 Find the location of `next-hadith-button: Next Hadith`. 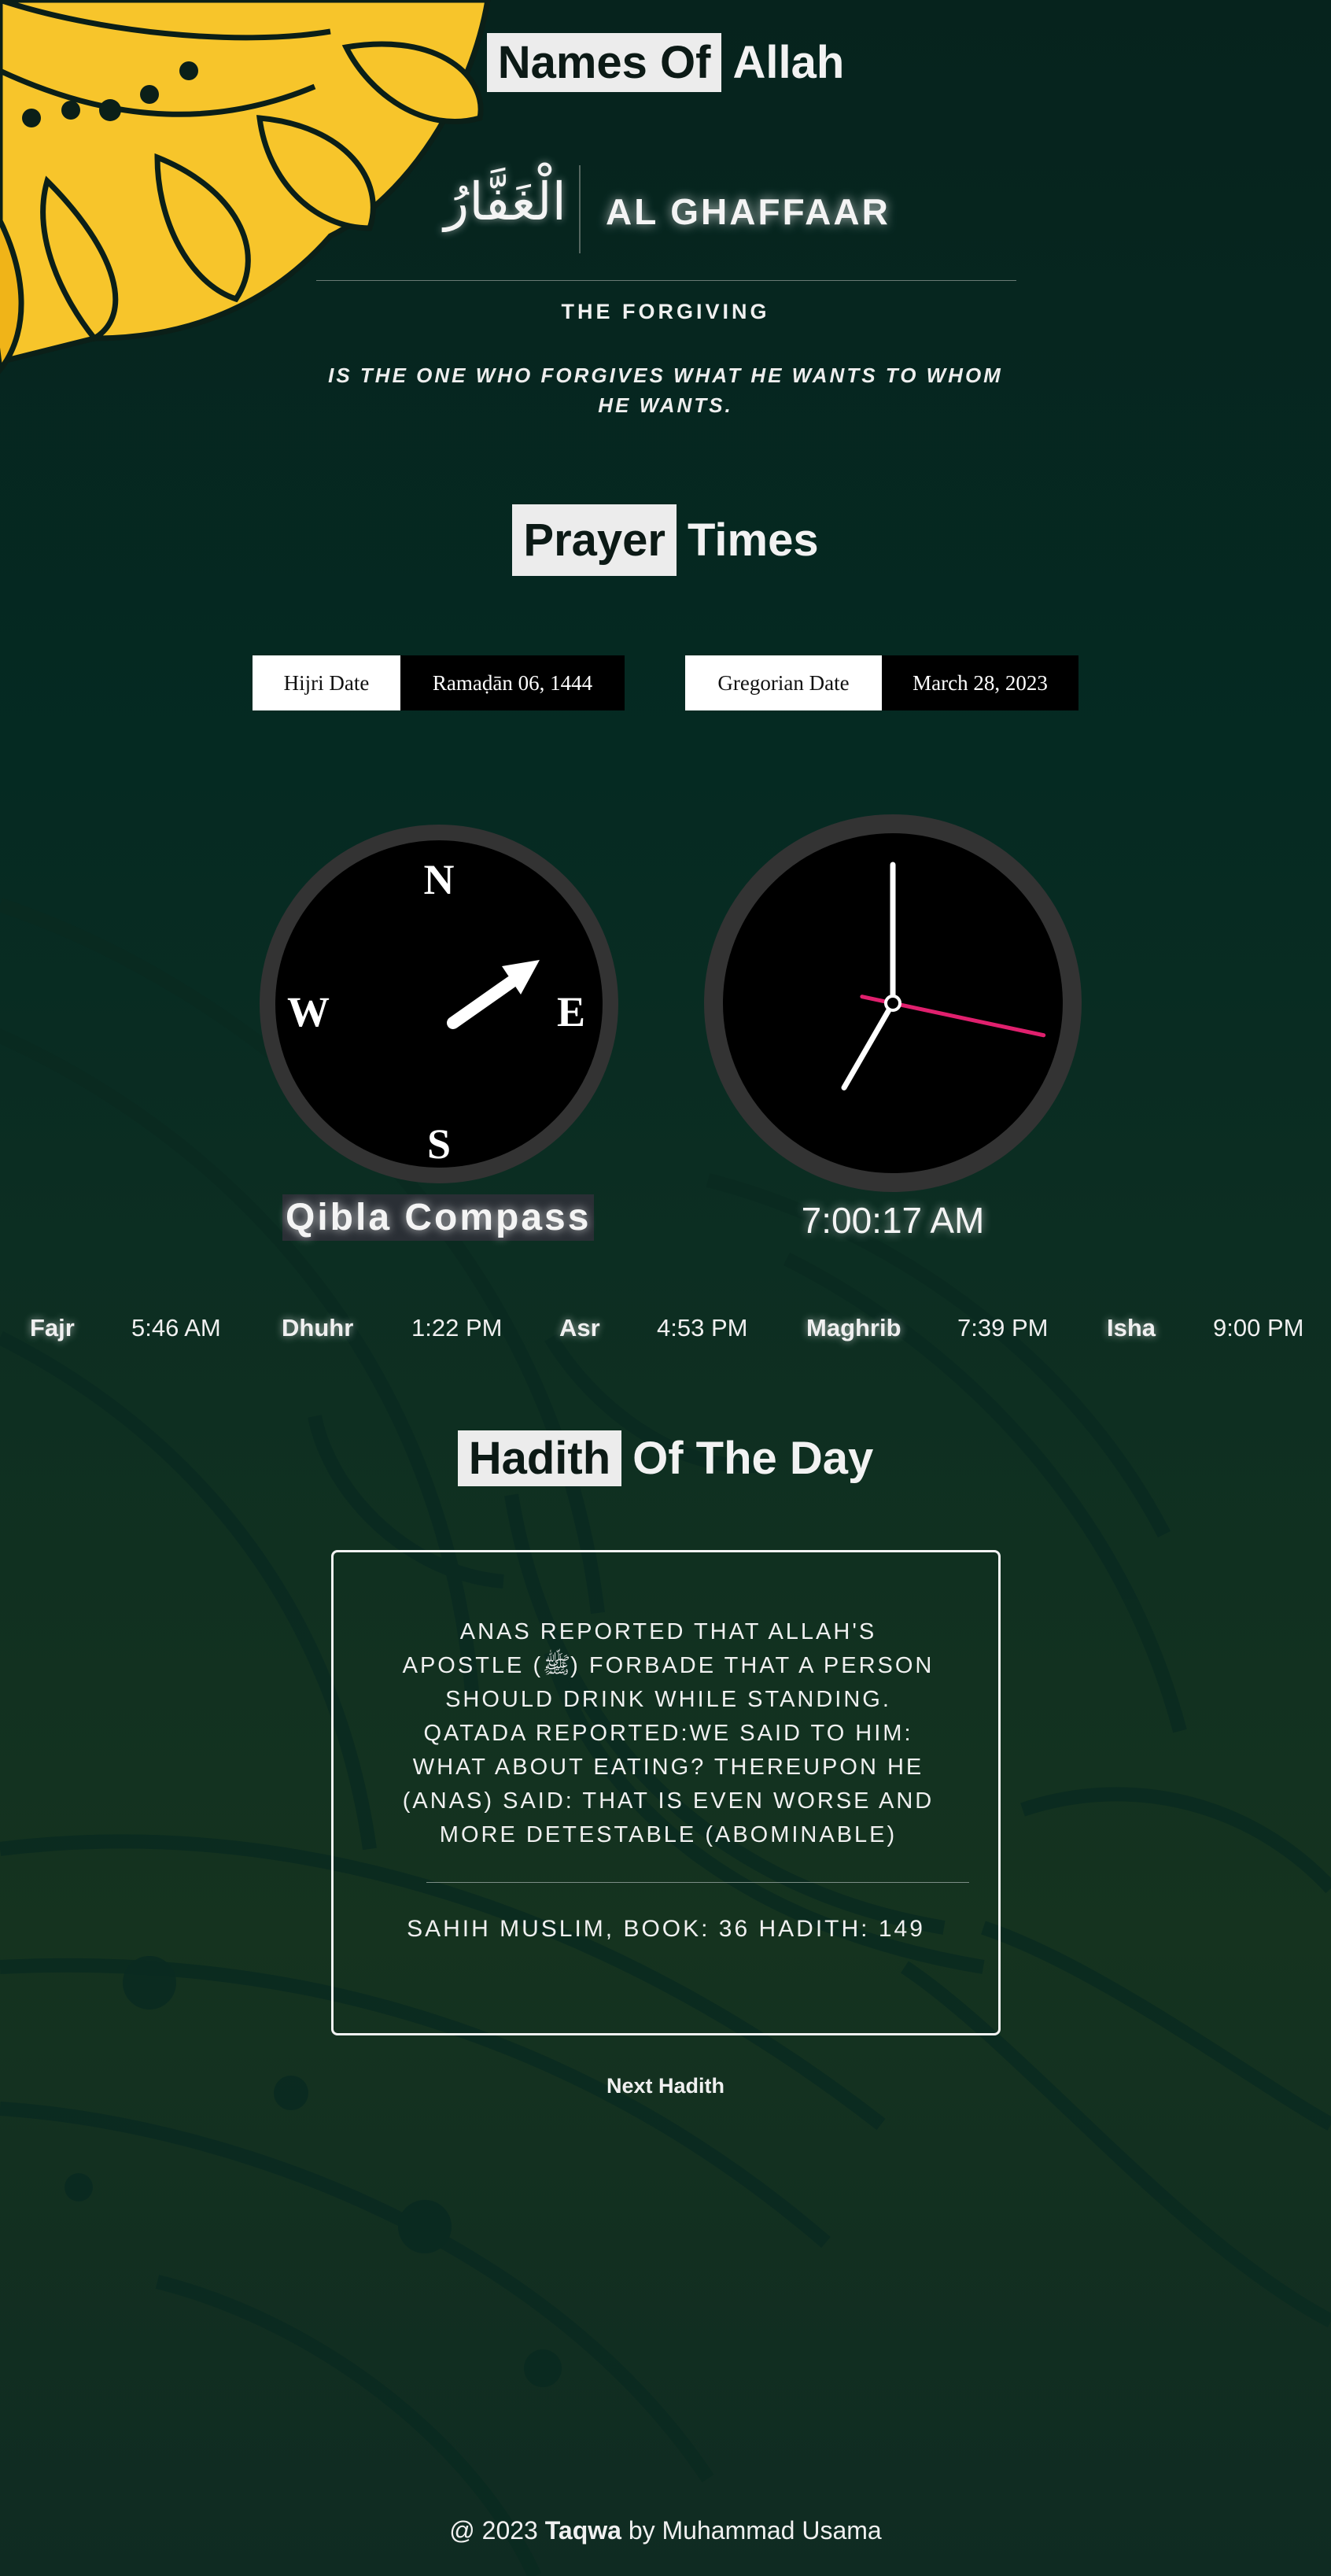

next-hadith-button: Next Hadith is located at coordinates (666, 2086).